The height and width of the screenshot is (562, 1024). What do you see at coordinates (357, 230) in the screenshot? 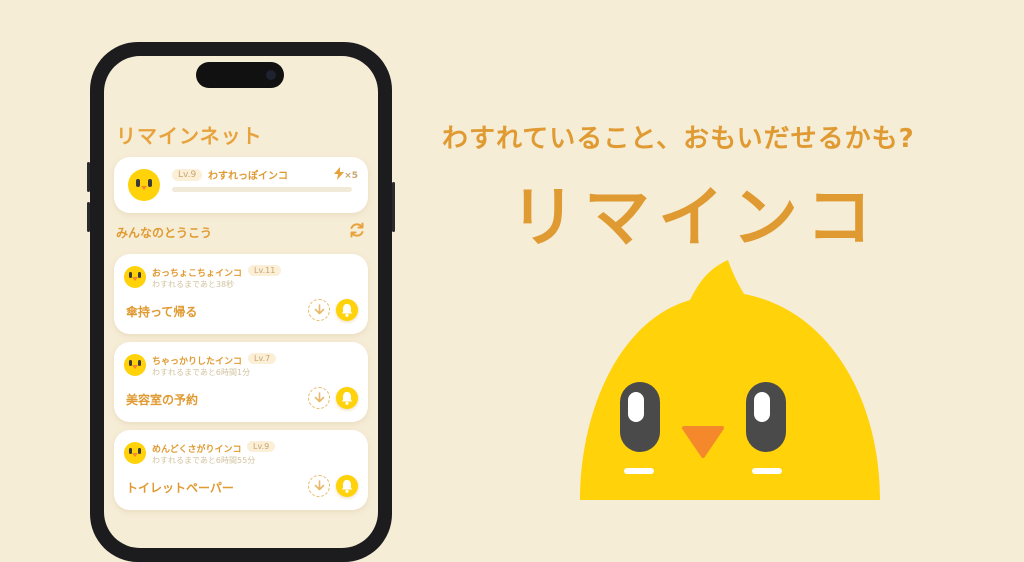
I see `refresh-icon` at bounding box center [357, 230].